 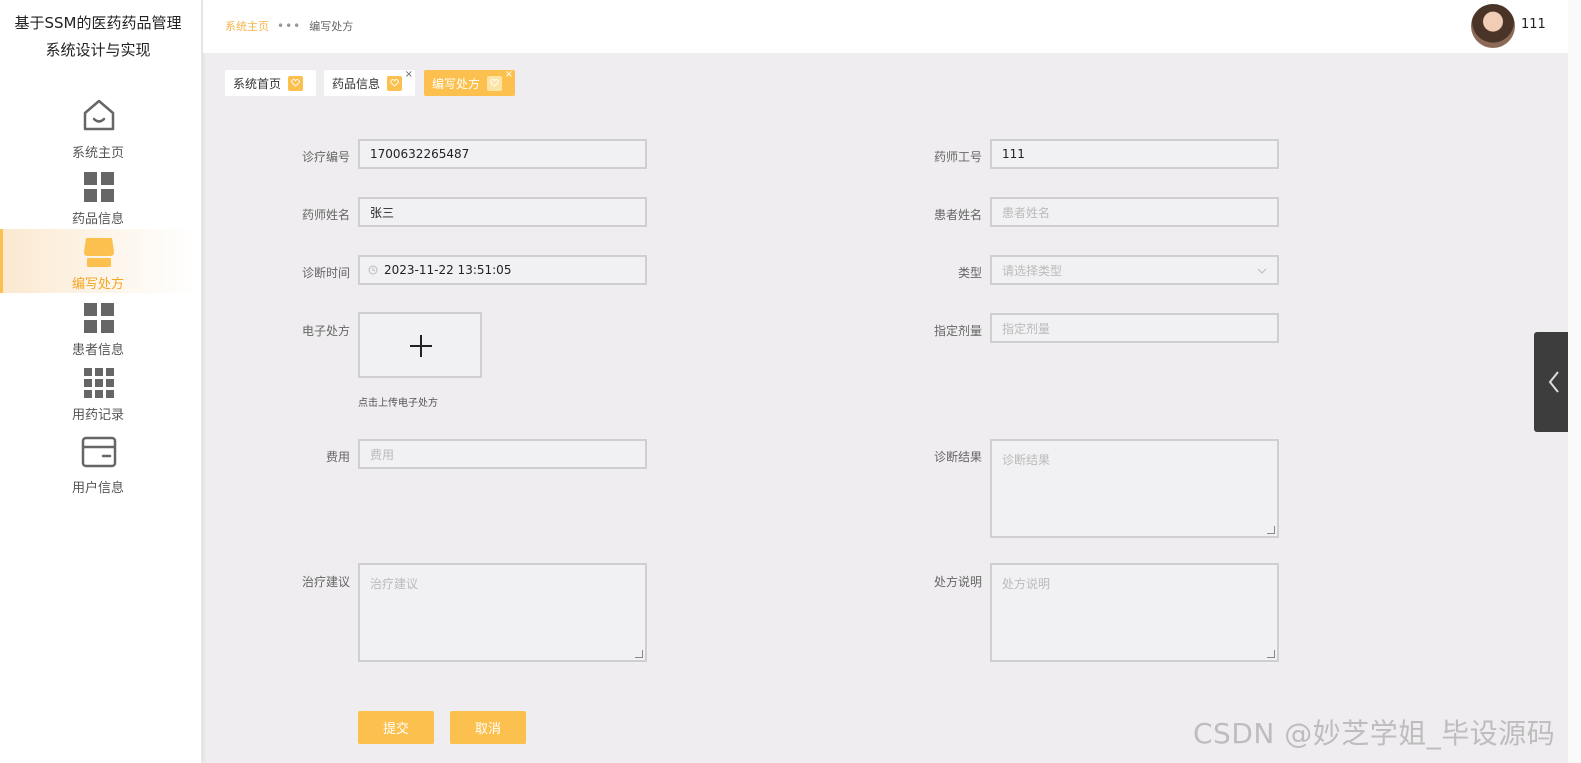 I want to click on sidebar-item-label: 患者信息, so click(x=97, y=350).